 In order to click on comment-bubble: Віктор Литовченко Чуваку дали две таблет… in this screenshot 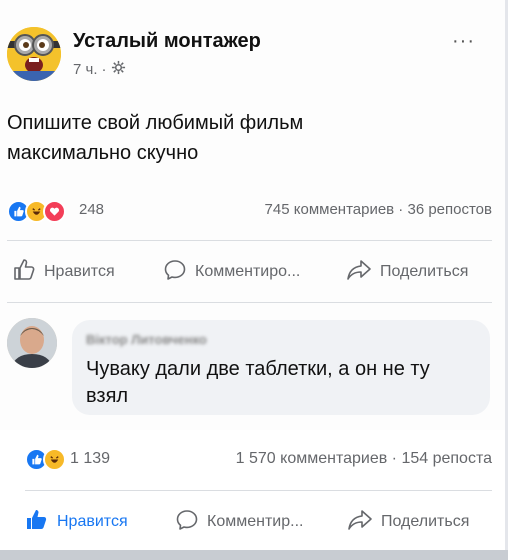, I will do `click(281, 367)`.